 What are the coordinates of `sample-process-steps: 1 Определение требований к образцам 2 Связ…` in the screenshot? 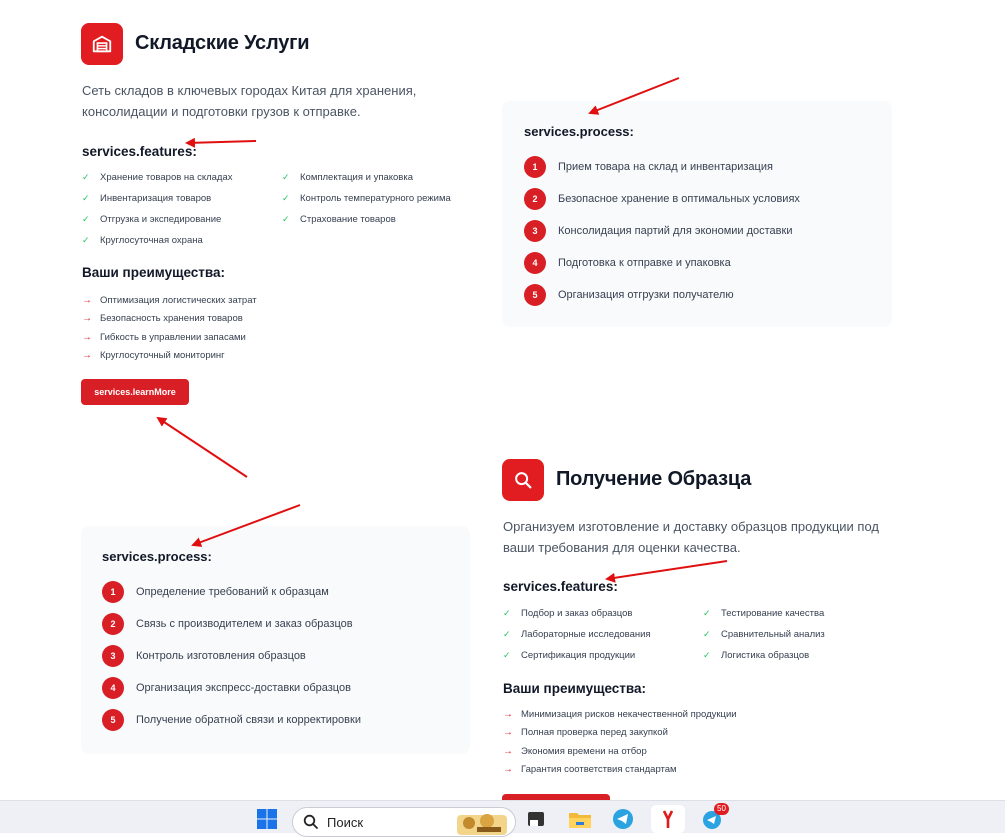 It's located at (231, 656).